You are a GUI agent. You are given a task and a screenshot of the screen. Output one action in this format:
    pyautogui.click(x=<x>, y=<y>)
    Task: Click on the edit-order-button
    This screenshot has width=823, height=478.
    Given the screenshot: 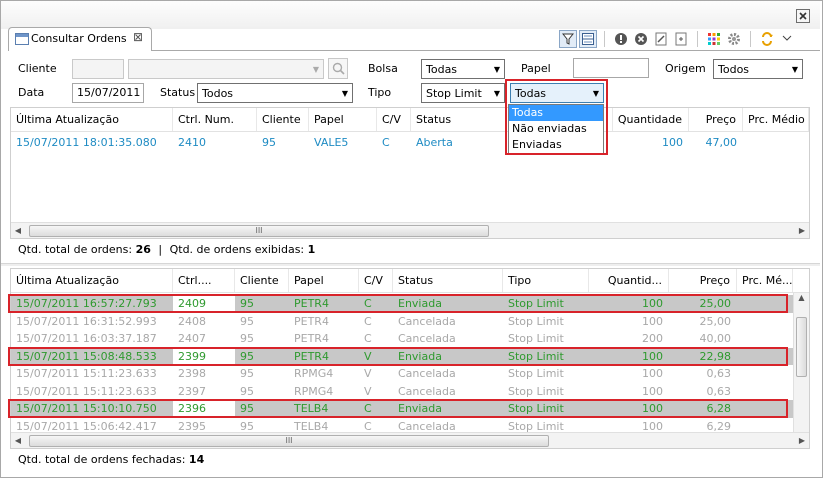 What is the action you would take?
    pyautogui.click(x=661, y=39)
    